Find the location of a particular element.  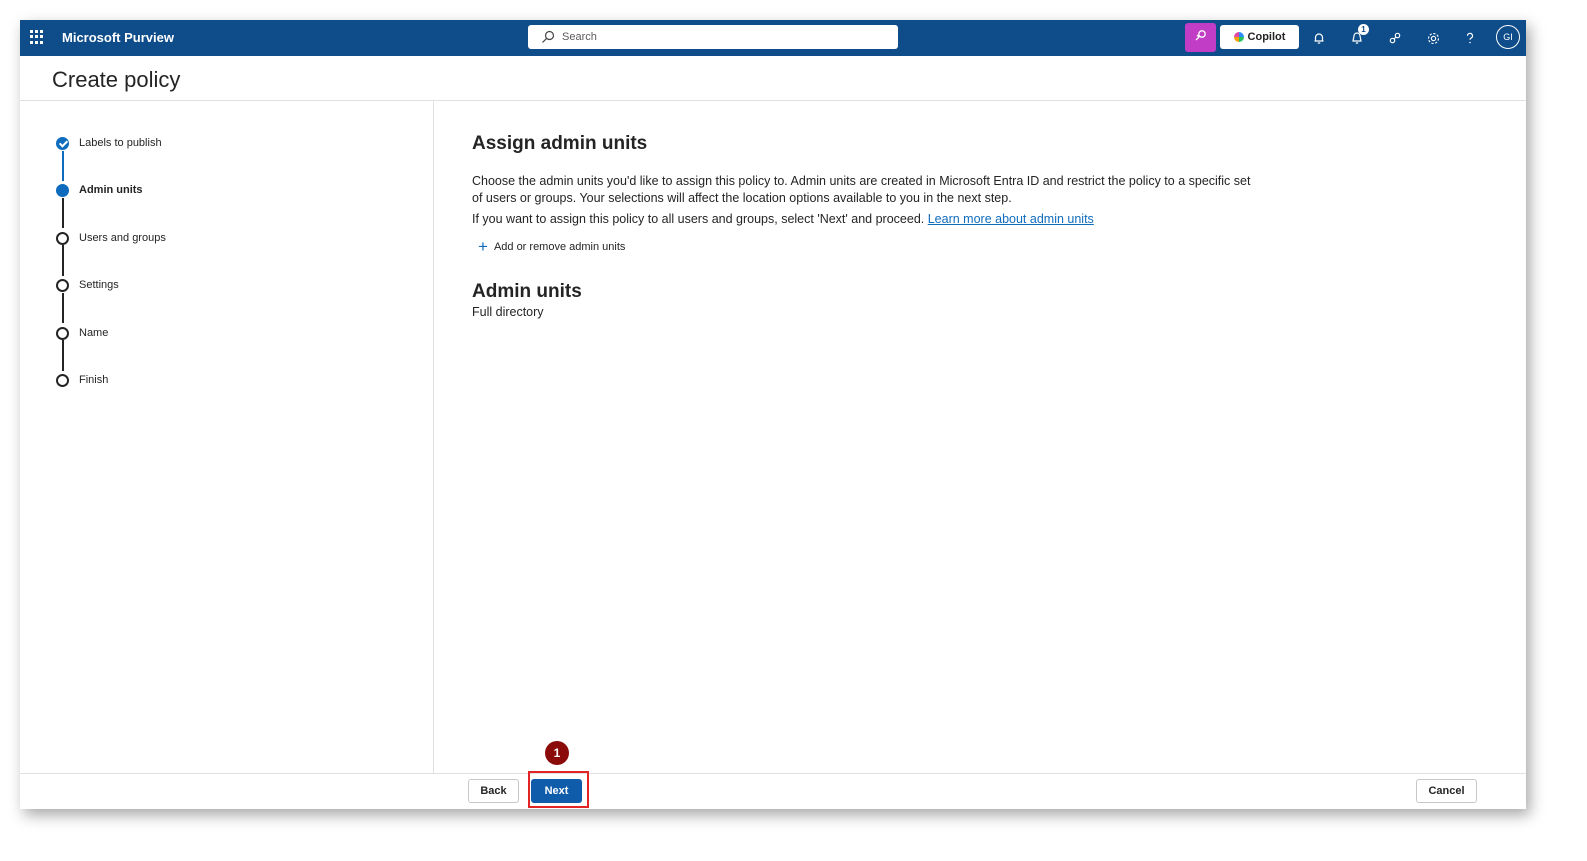

avatar: GI is located at coordinates (1508, 37).